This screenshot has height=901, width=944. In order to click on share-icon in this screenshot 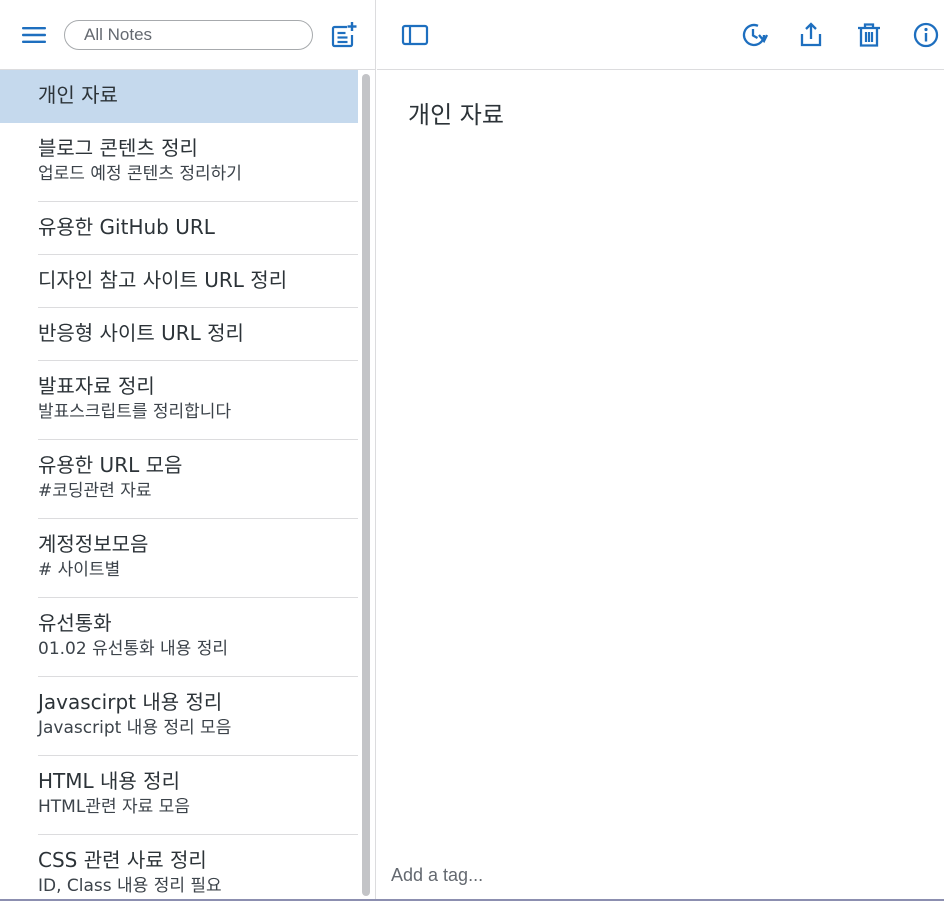, I will do `click(811, 35)`.